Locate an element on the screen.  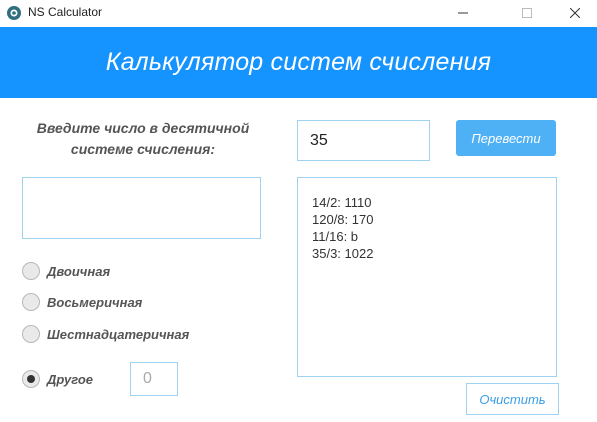
prompt-line-2: системе счисления: is located at coordinates (143, 149).